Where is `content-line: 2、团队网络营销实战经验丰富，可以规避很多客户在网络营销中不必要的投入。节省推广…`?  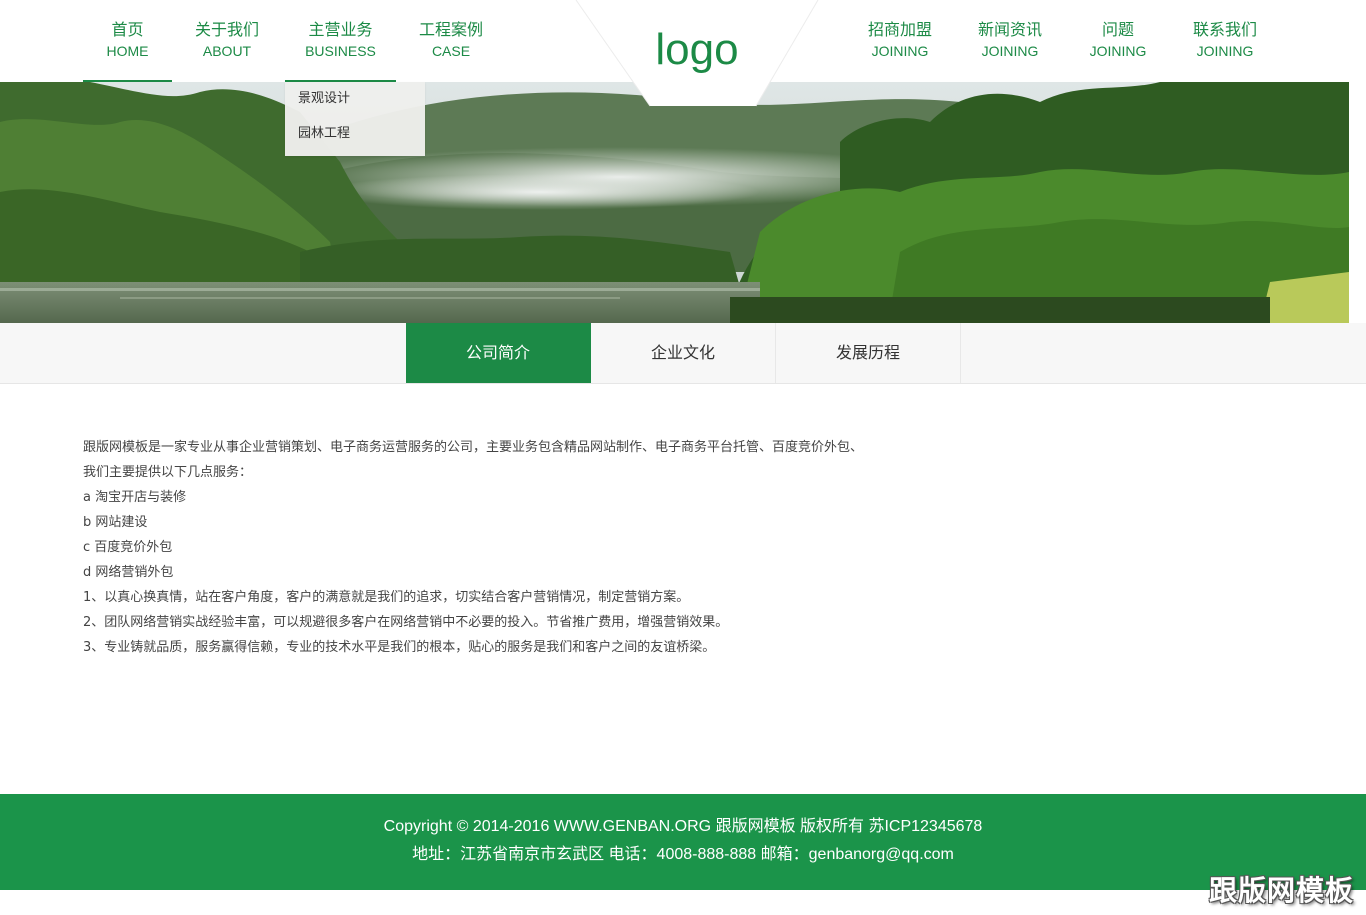
content-line: 2、团队网络营销实战经验丰富，可以规避很多客户在网络营销中不必要的投入。节省推广… is located at coordinates (406, 622).